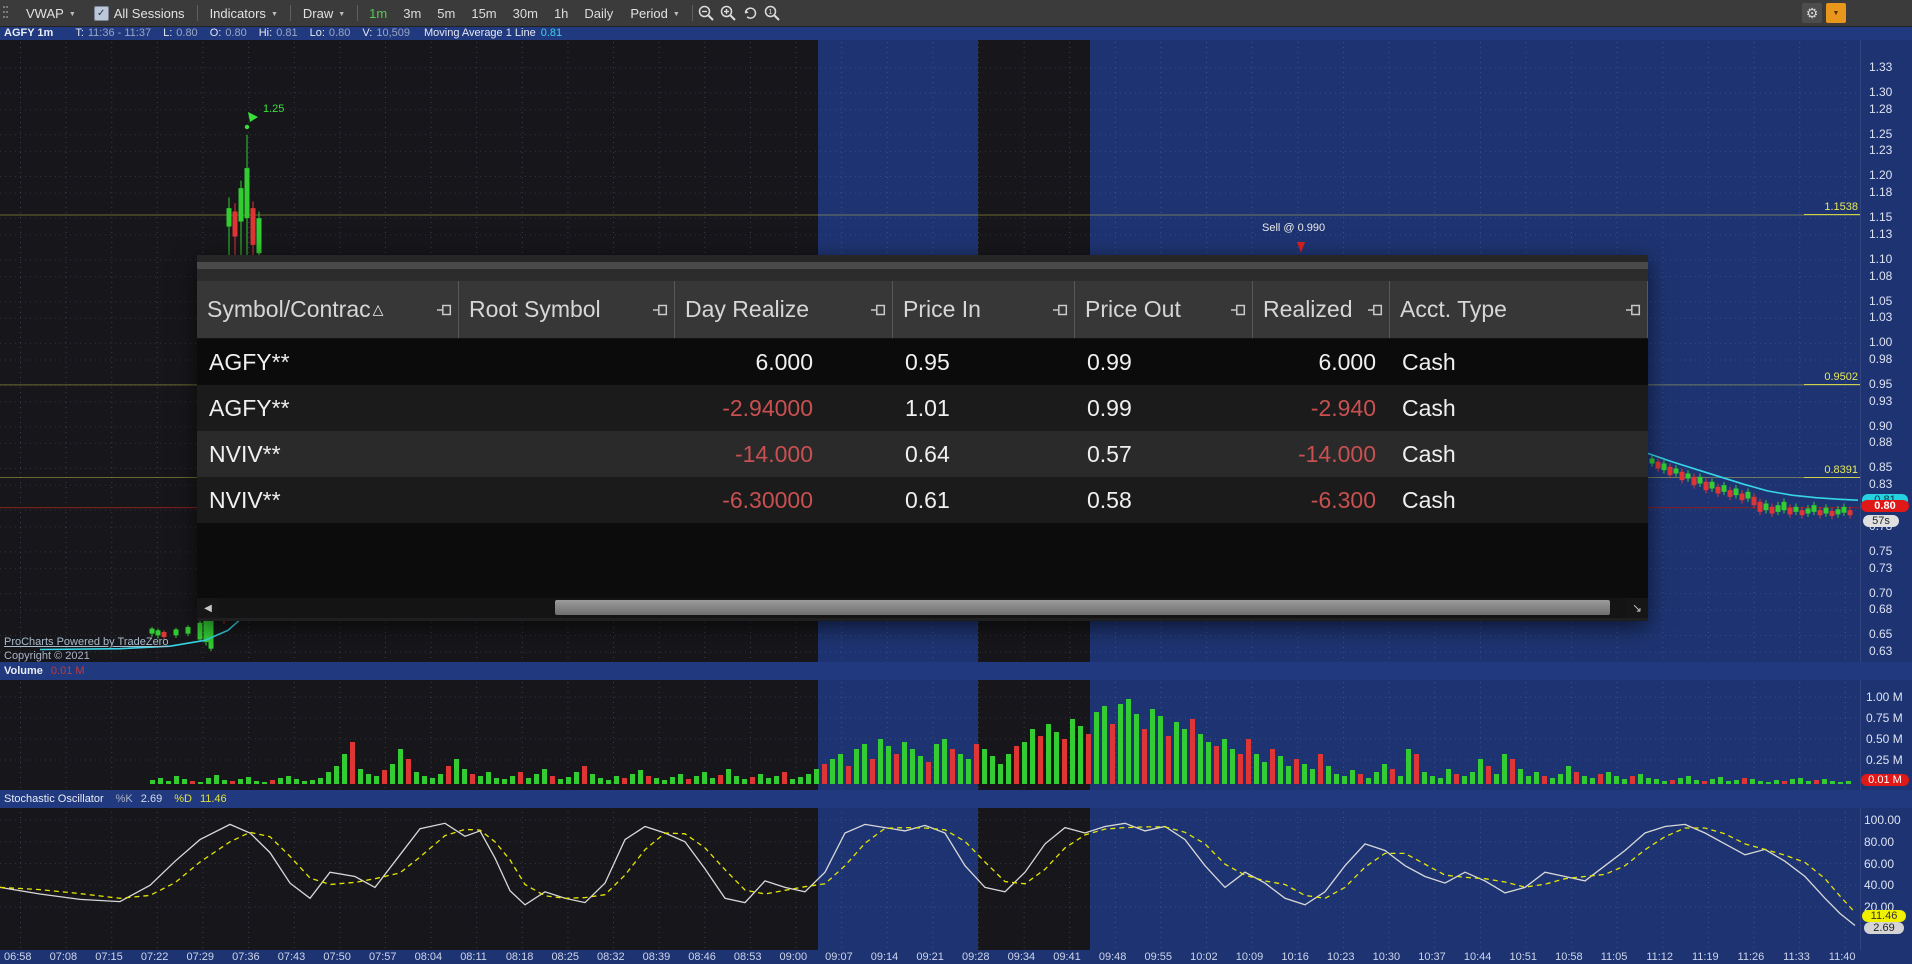  What do you see at coordinates (1249, 957) in the screenshot?
I see `time-label: 10:09` at bounding box center [1249, 957].